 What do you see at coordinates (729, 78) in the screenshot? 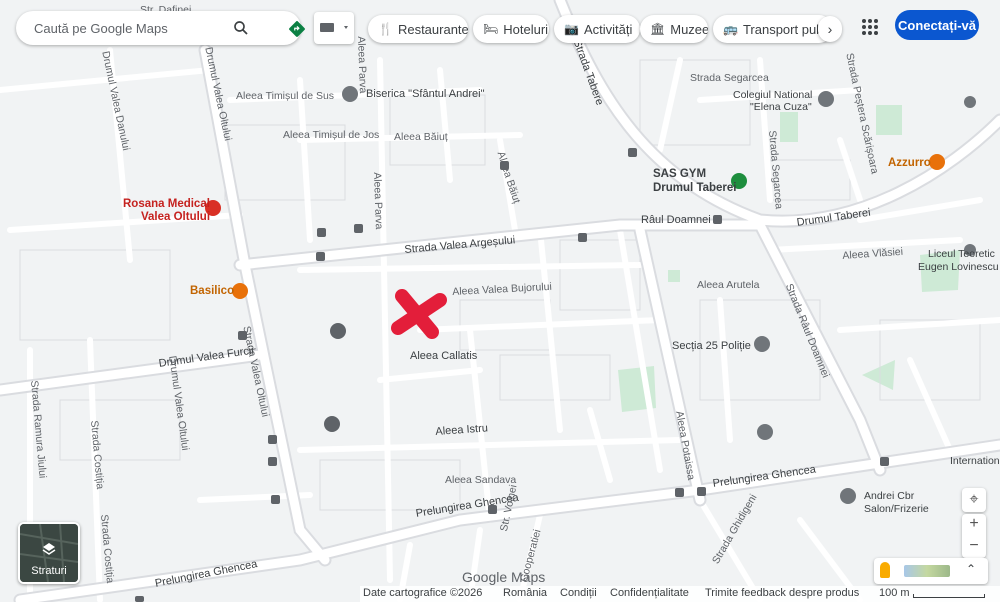
I see `street-label: Strada Segarcea` at bounding box center [729, 78].